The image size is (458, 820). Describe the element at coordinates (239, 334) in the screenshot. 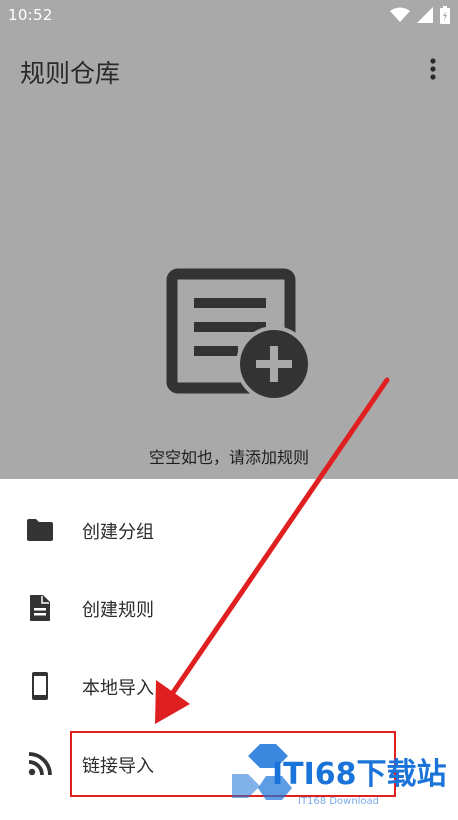

I see `add-list-icon` at that location.